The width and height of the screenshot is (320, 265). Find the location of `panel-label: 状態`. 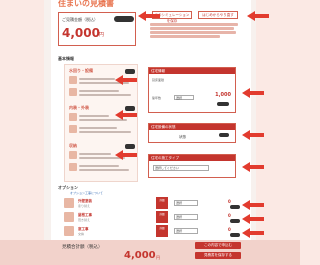

panel-label: 状態 is located at coordinates (182, 137).